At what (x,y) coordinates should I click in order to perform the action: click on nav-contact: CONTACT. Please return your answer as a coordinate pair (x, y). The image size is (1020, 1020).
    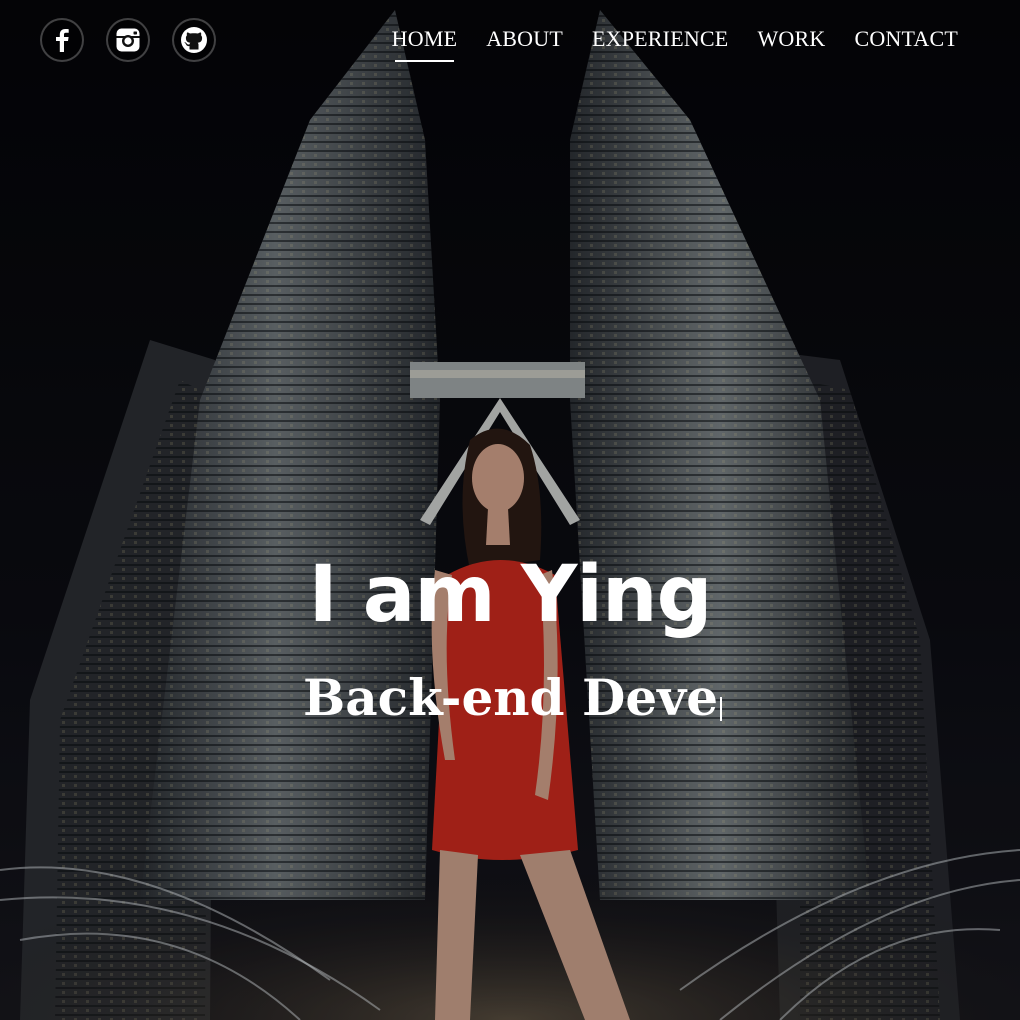
    Looking at the image, I should click on (906, 39).